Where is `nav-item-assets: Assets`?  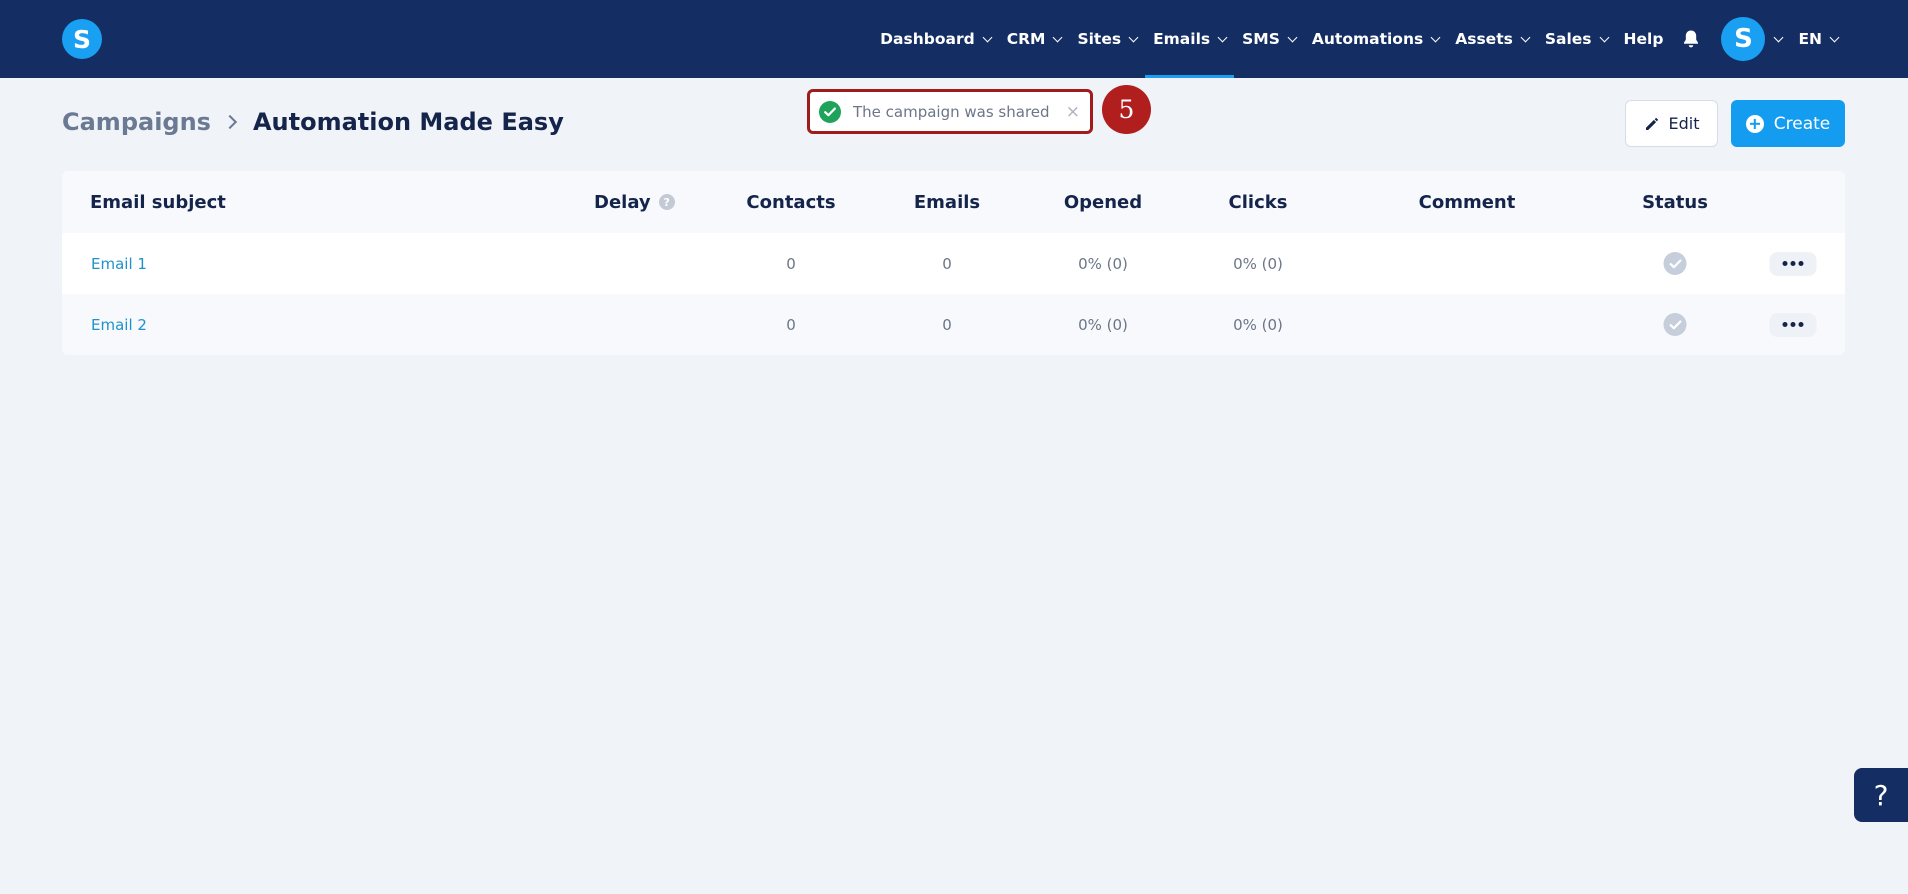
nav-item-assets: Assets is located at coordinates (1492, 39).